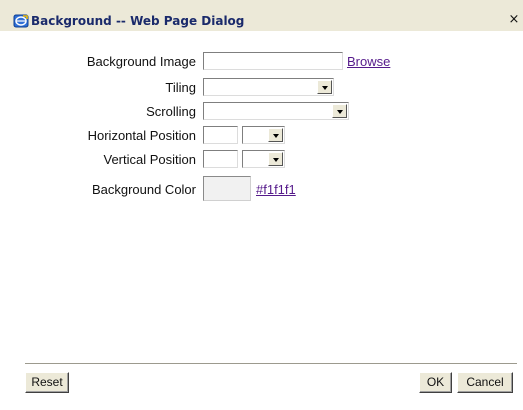 This screenshot has height=410, width=523. I want to click on web-page-dialog-icon, so click(21, 21).